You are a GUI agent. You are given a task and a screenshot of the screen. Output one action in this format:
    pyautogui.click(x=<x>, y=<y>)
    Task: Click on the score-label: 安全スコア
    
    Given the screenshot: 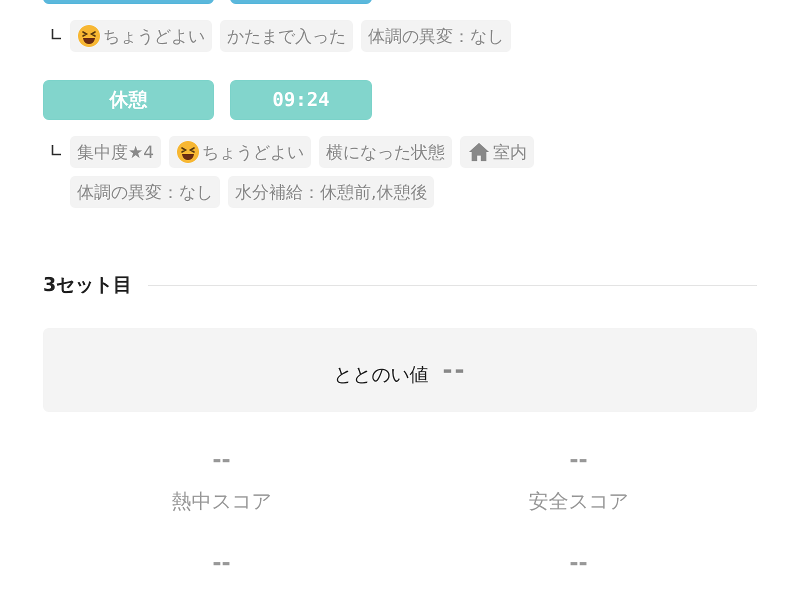 What is the action you would take?
    pyautogui.click(x=578, y=501)
    